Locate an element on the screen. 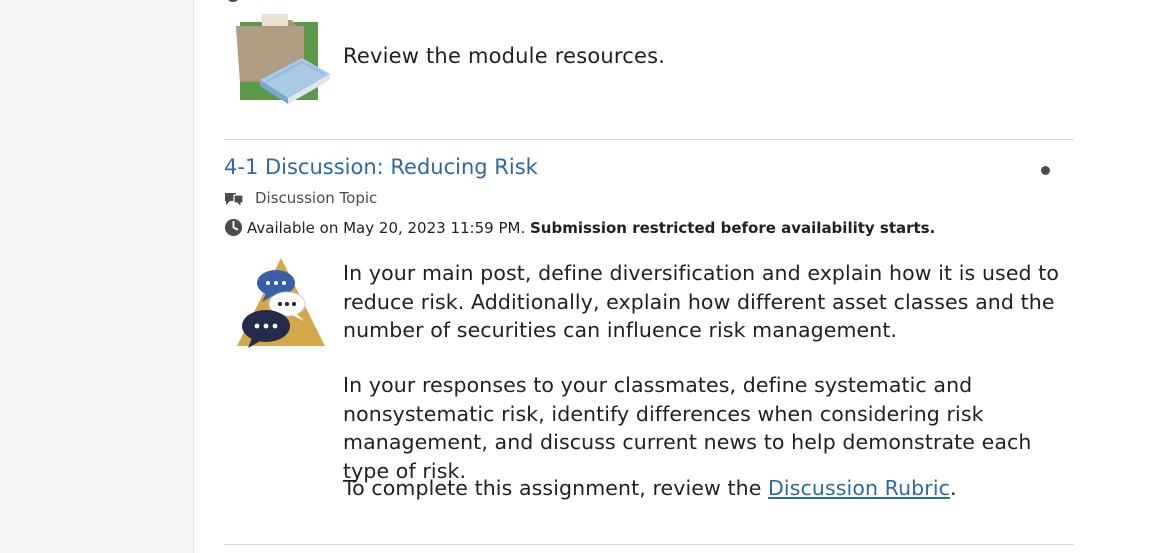  status-dot-icon is located at coordinates (1045, 170).